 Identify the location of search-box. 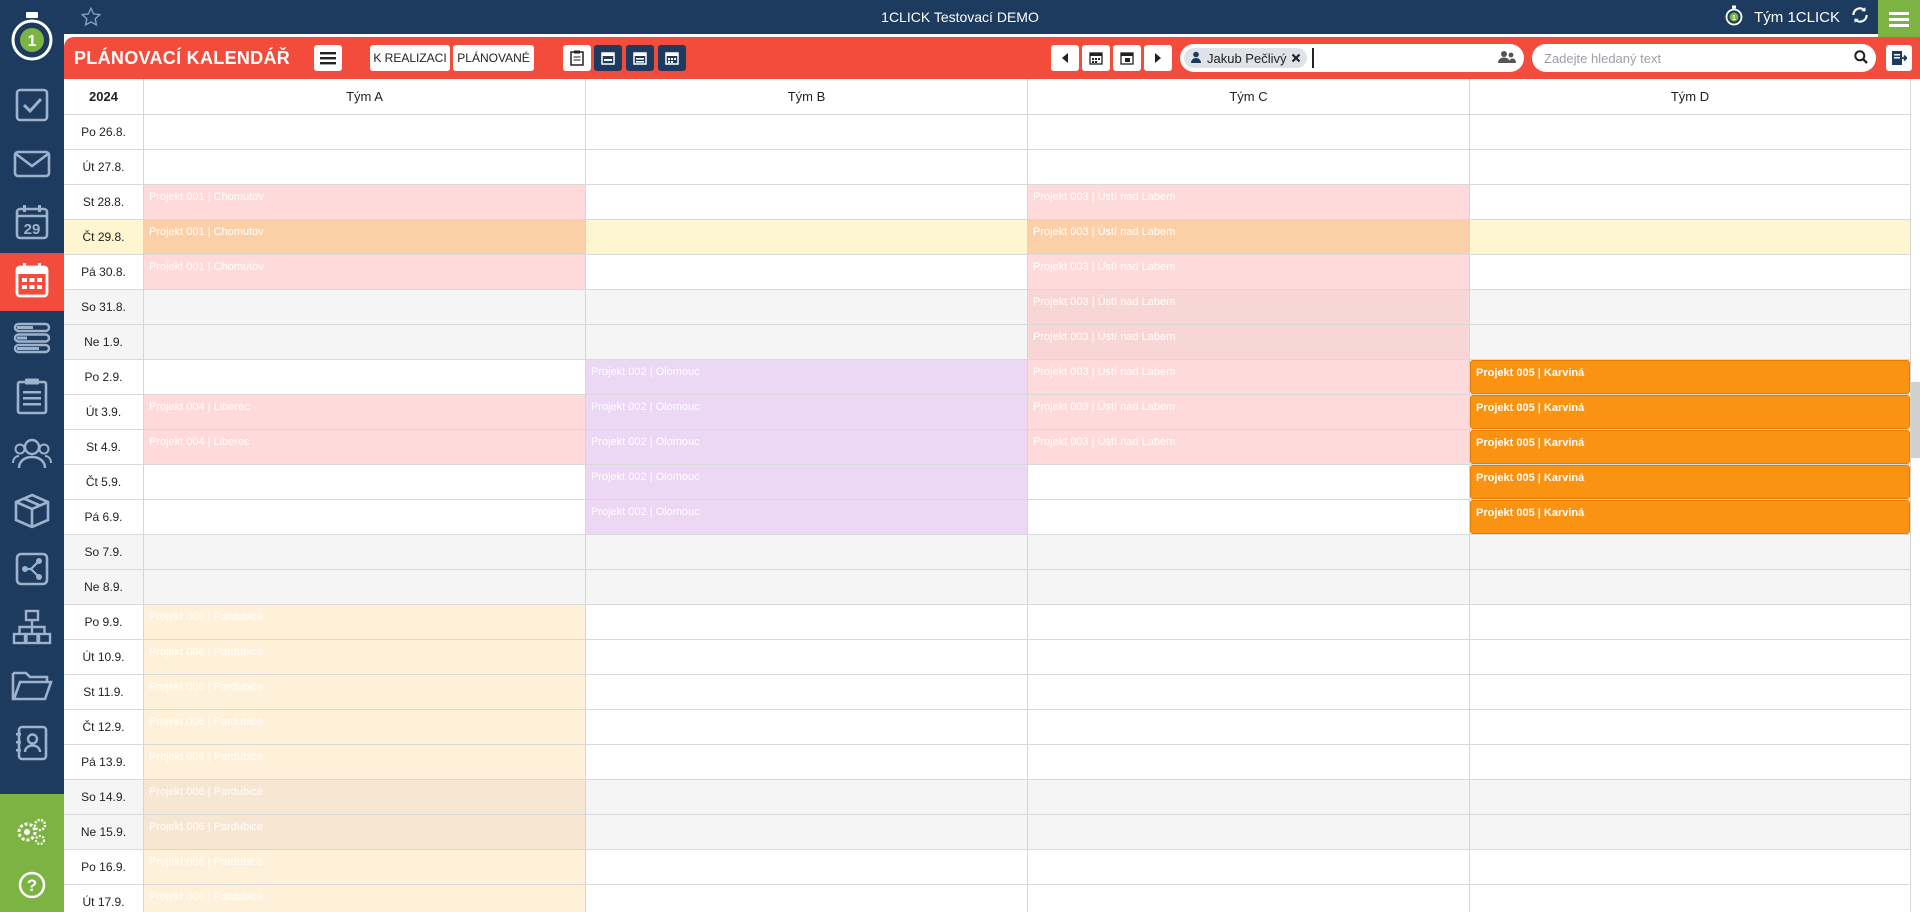
(1704, 58).